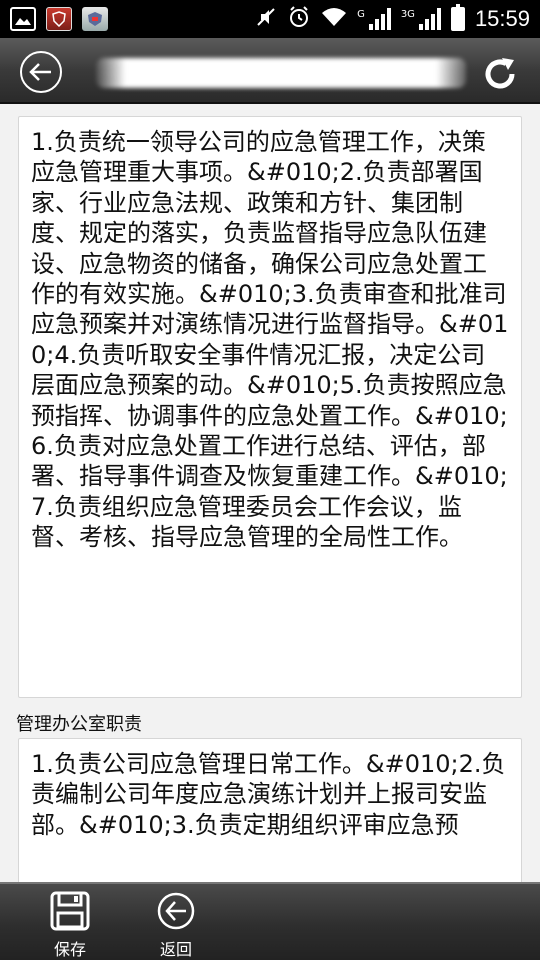 Image resolution: width=540 pixels, height=960 pixels. I want to click on wifi-icon, so click(334, 19).